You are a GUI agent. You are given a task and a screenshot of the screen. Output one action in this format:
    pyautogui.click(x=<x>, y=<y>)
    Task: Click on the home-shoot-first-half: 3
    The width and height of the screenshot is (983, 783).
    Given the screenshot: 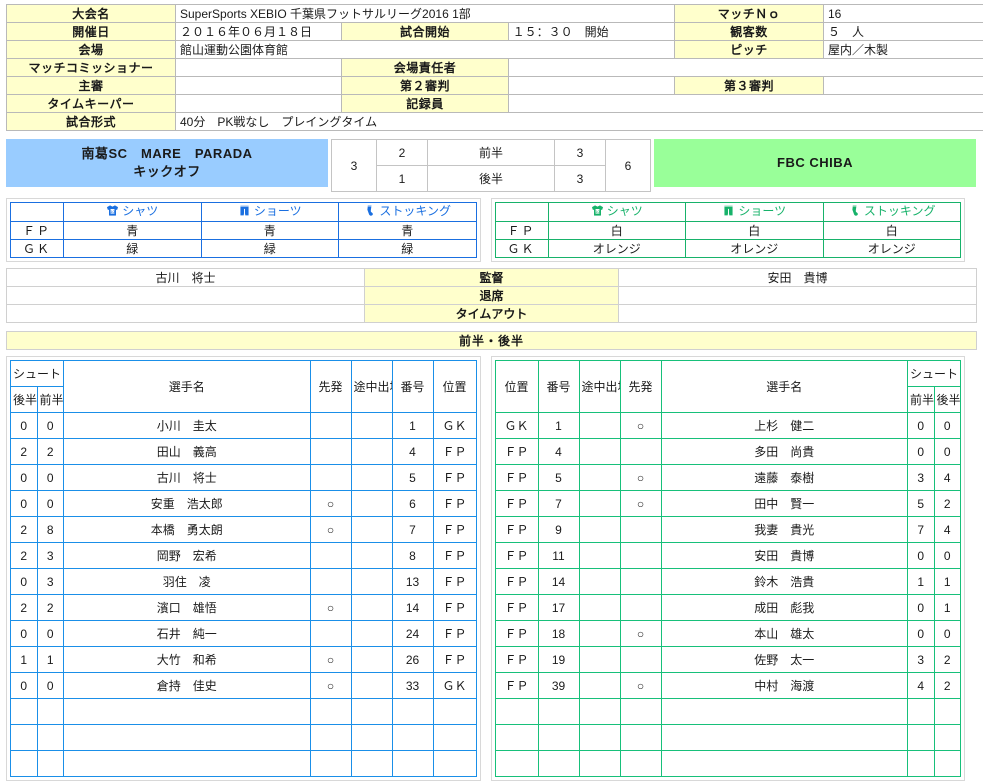 What is the action you would take?
    pyautogui.click(x=50, y=555)
    